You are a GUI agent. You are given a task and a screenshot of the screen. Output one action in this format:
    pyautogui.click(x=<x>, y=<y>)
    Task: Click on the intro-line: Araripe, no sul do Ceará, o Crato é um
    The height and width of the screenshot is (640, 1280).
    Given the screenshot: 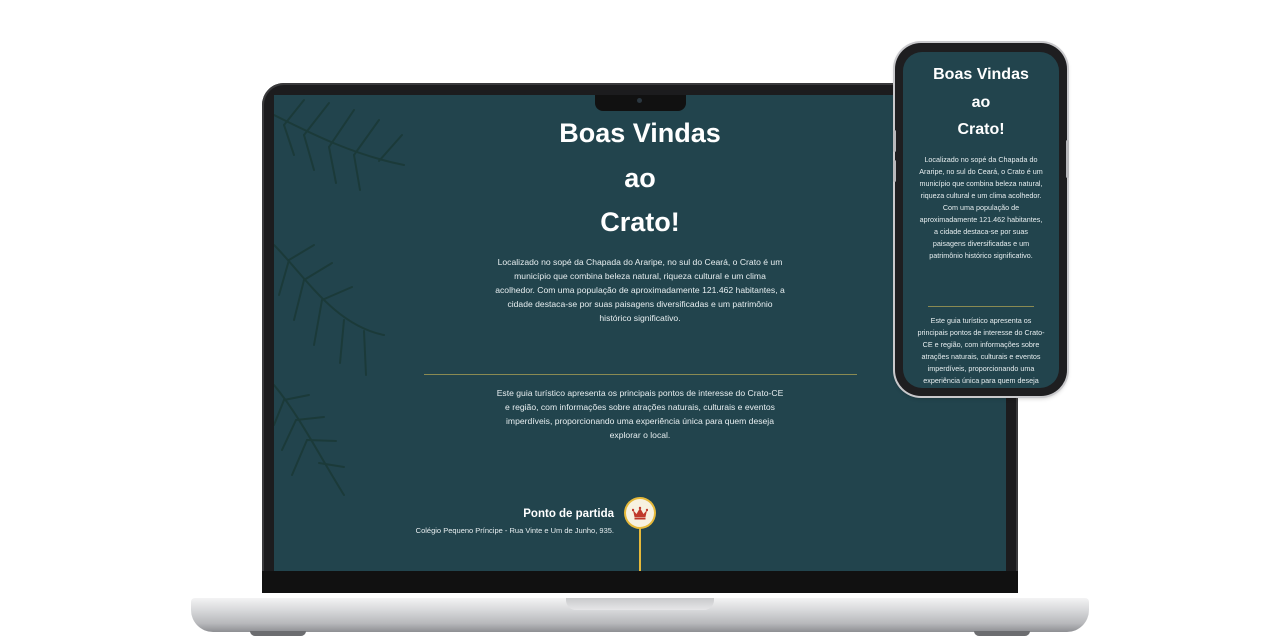 What is the action you would take?
    pyautogui.click(x=981, y=171)
    